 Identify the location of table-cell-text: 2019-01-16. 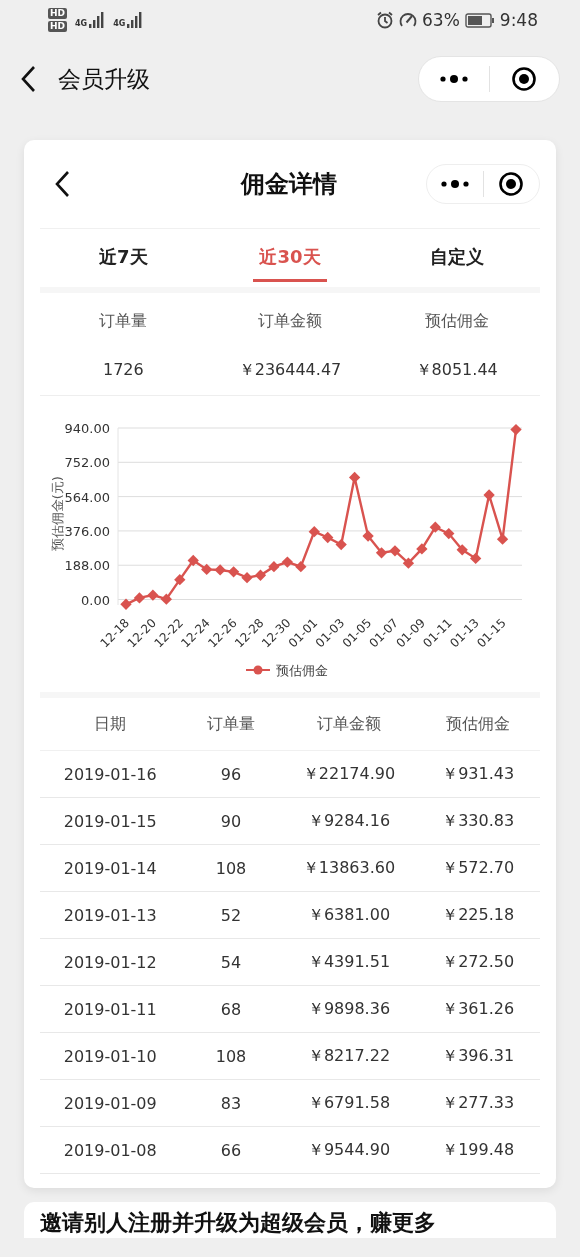
(110, 774).